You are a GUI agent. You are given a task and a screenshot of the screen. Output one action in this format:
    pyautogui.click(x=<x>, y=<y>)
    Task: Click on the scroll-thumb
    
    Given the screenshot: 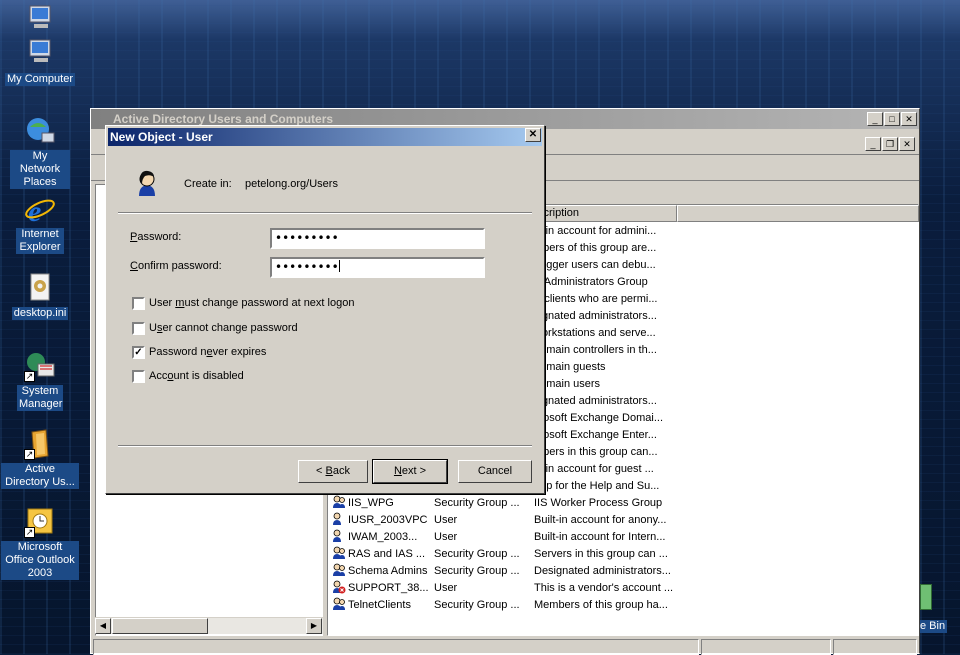 What is the action you would take?
    pyautogui.click(x=160, y=626)
    